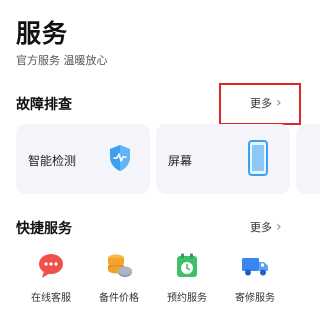 This screenshot has width=320, height=321. Describe the element at coordinates (180, 161) in the screenshot. I see `card-label: 屏幕` at that location.